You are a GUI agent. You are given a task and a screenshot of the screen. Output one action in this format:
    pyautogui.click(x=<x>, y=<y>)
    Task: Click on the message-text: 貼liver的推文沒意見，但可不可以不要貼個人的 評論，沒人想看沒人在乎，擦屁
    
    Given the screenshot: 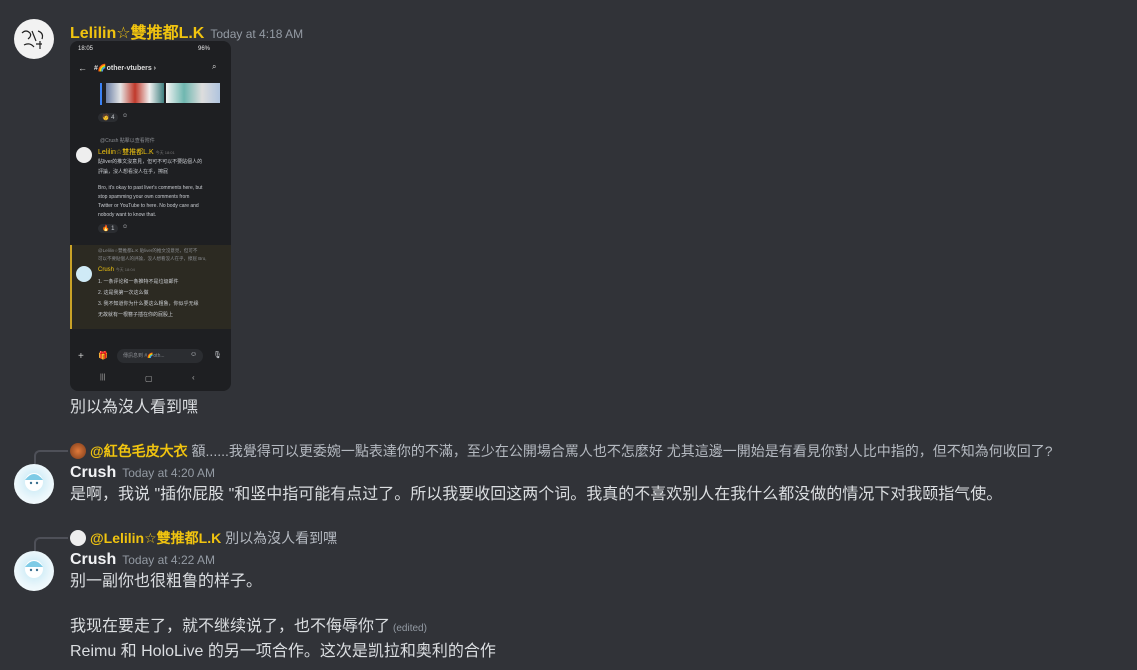 What is the action you would take?
    pyautogui.click(x=150, y=167)
    